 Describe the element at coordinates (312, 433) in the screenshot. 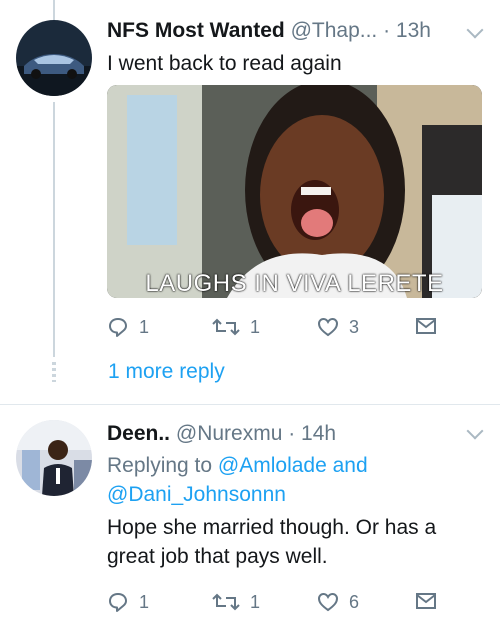

I see `tweet-time: · 14h` at that location.